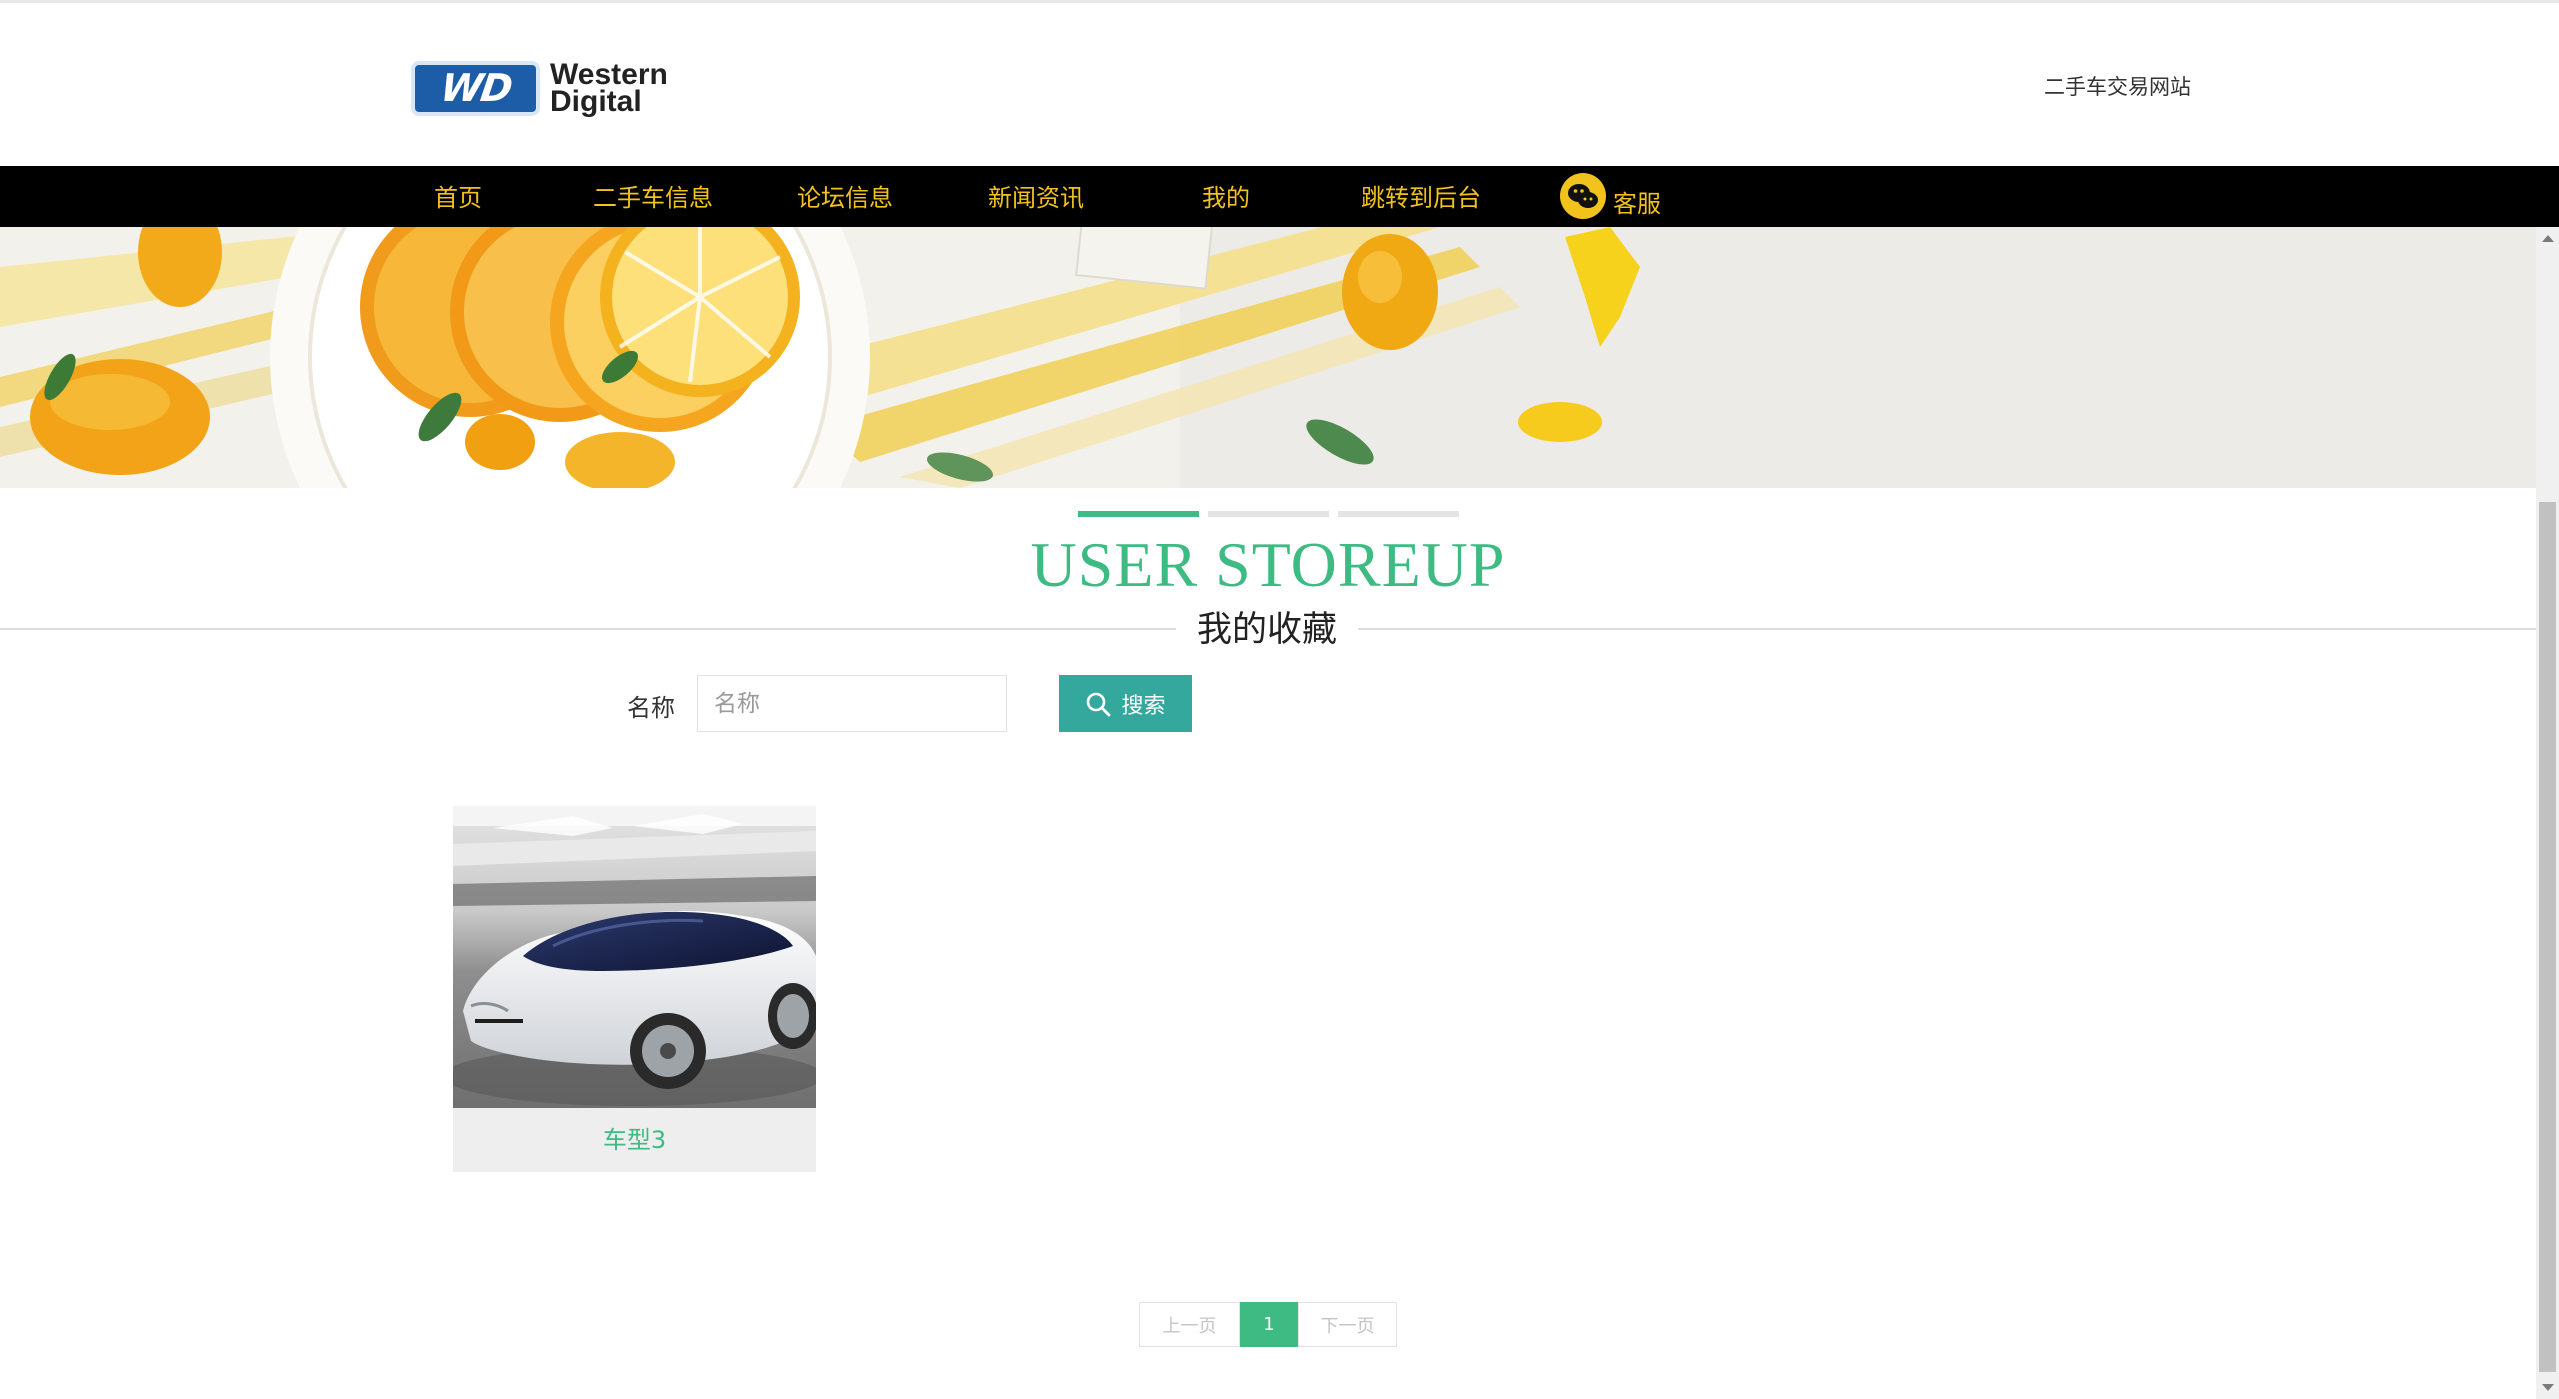 The height and width of the screenshot is (1399, 2559). I want to click on page-scrollbar, so click(2547, 813).